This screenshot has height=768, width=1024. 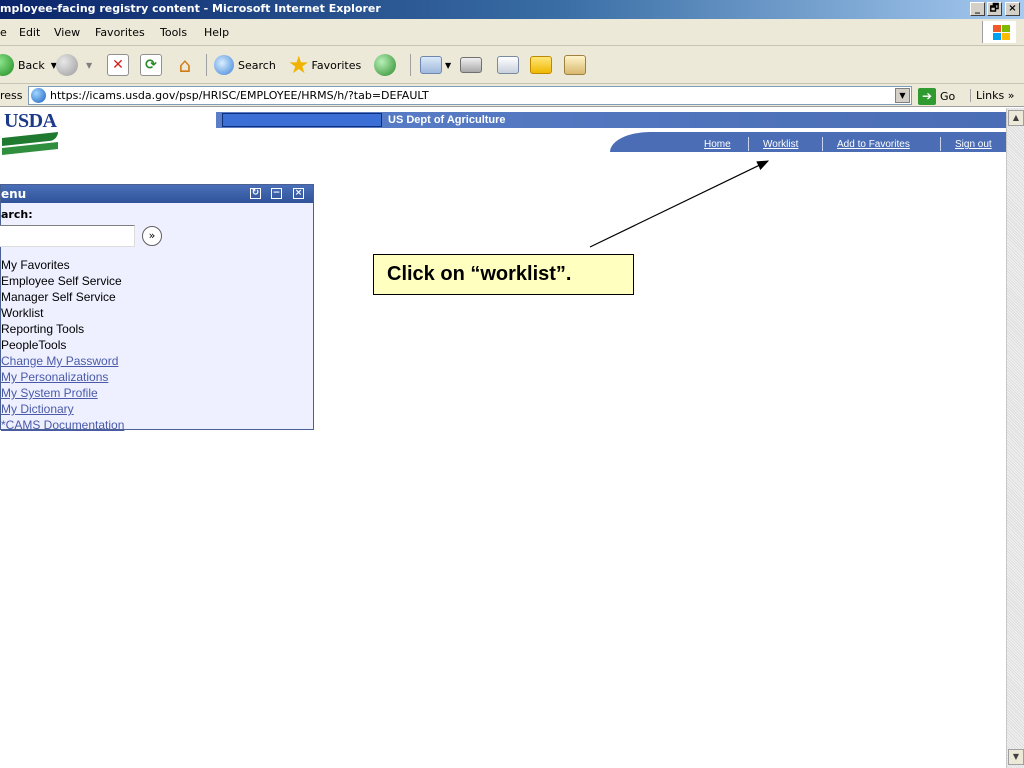 I want to click on discuss-button, so click(x=541, y=65).